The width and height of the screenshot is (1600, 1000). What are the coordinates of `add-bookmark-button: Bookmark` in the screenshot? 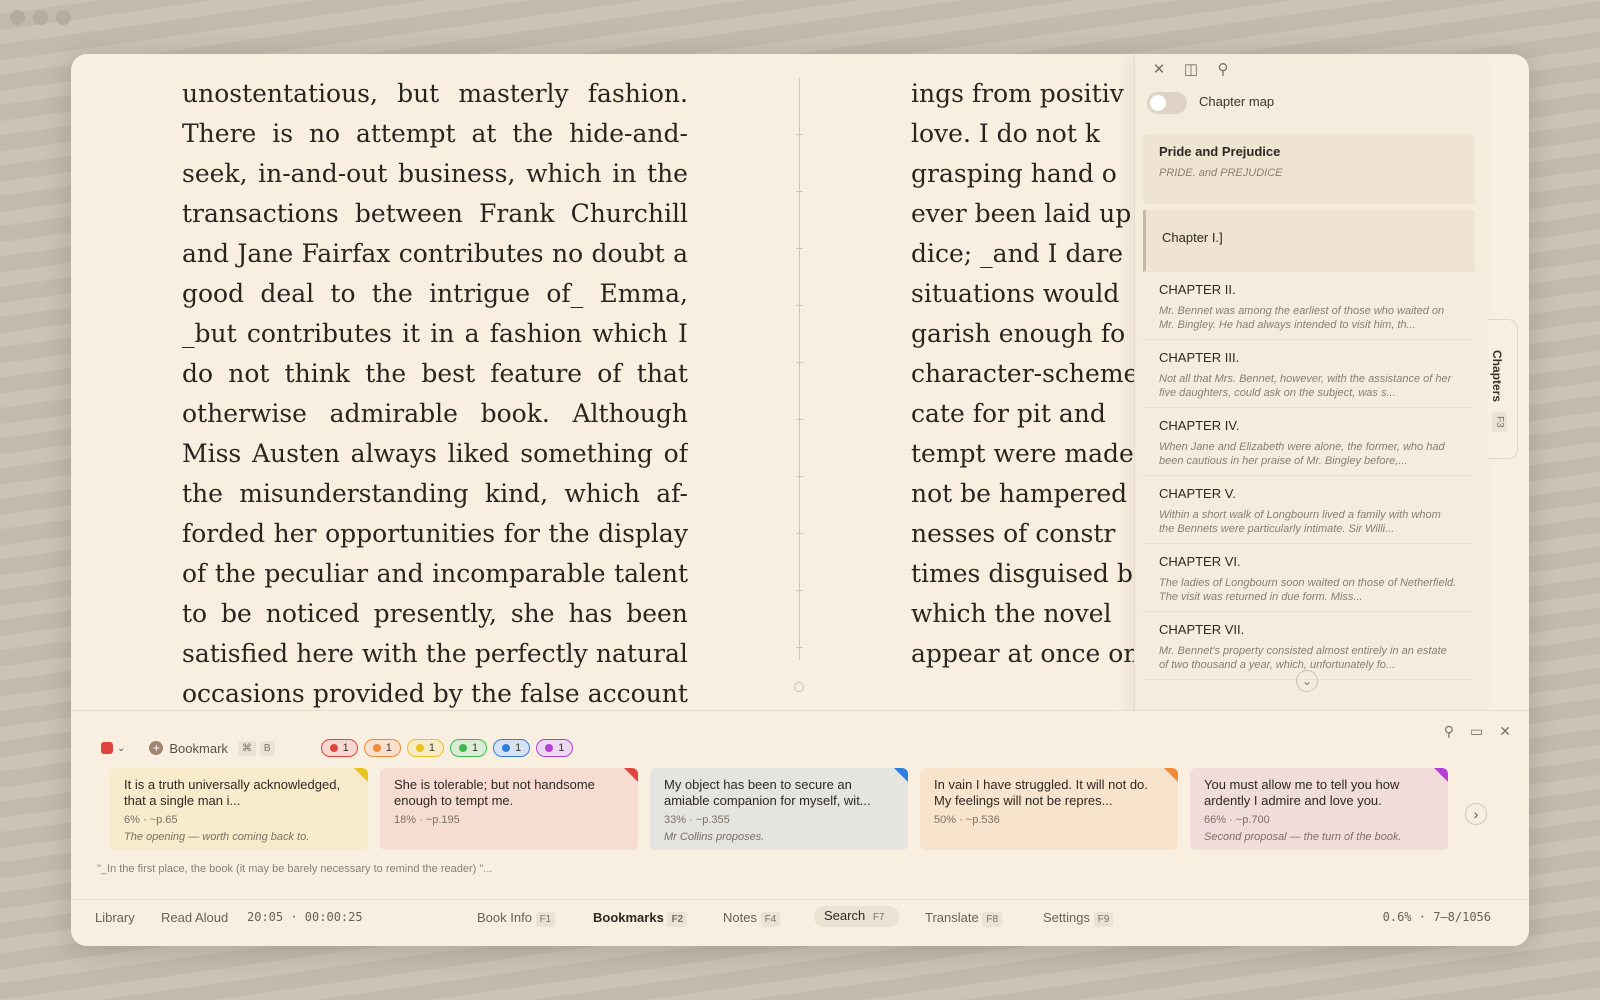 It's located at (198, 748).